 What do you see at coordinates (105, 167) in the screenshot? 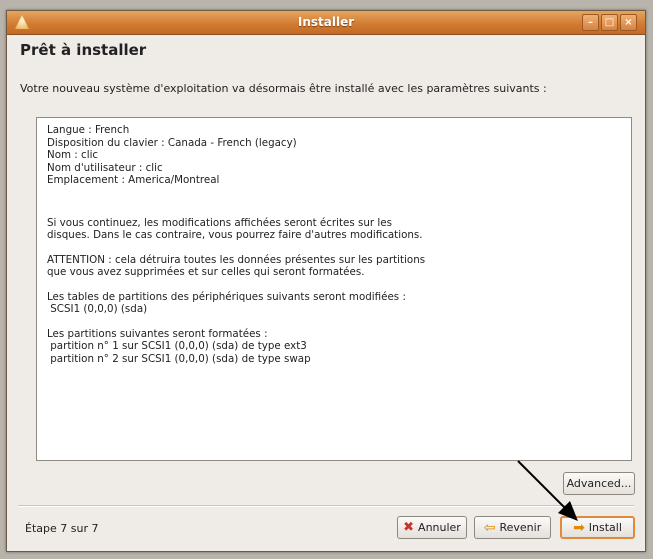
I see `setting-username: Nom d'utilisateur : clic` at bounding box center [105, 167].